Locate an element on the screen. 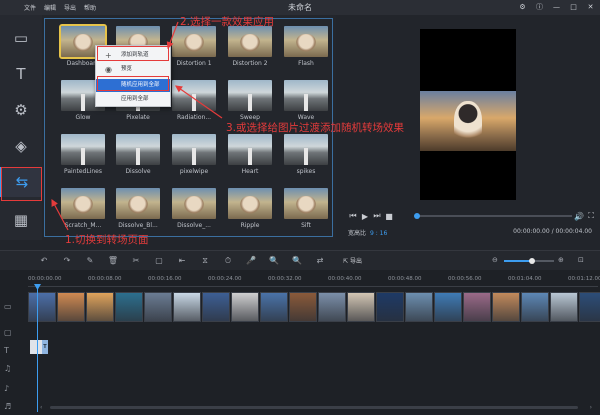 Image resolution: width=600 pixels, height=415 pixels. zoom-slider is located at coordinates (529, 261).